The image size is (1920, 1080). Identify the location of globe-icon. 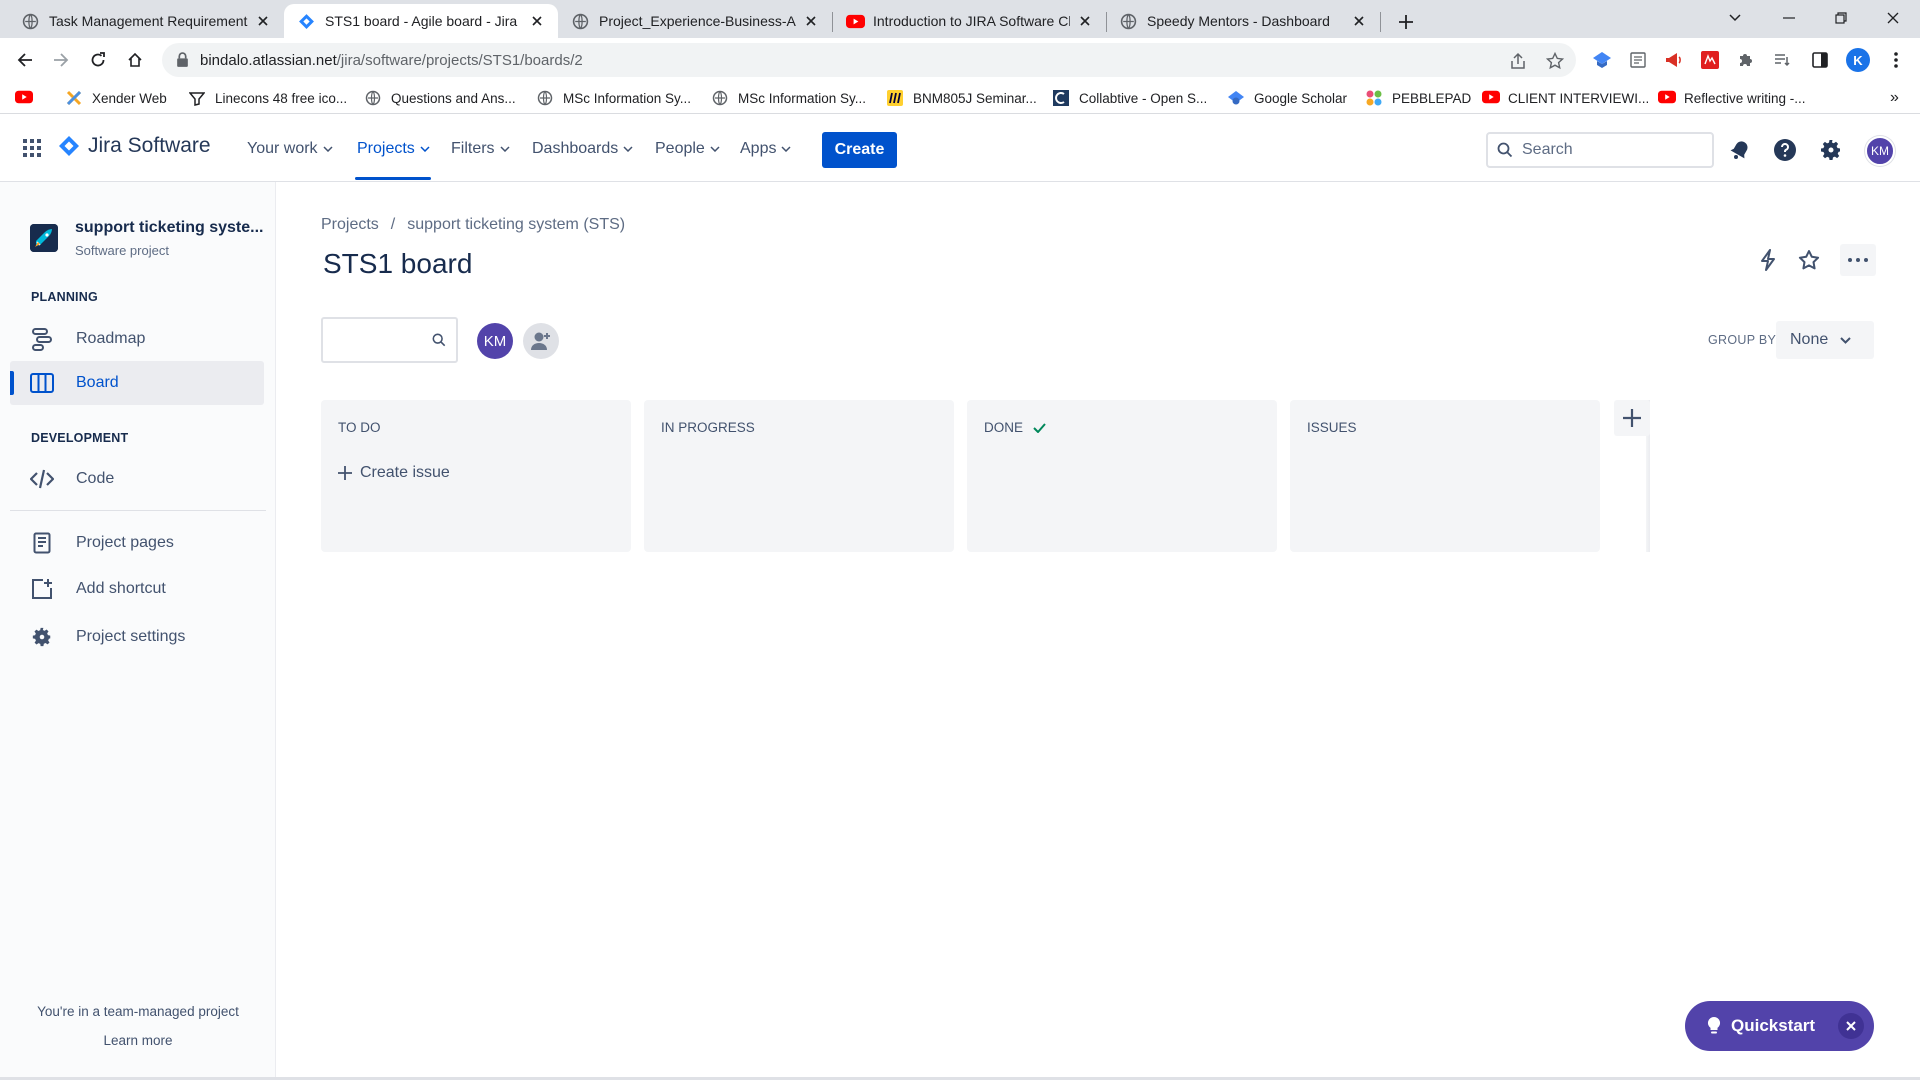
(373, 98).